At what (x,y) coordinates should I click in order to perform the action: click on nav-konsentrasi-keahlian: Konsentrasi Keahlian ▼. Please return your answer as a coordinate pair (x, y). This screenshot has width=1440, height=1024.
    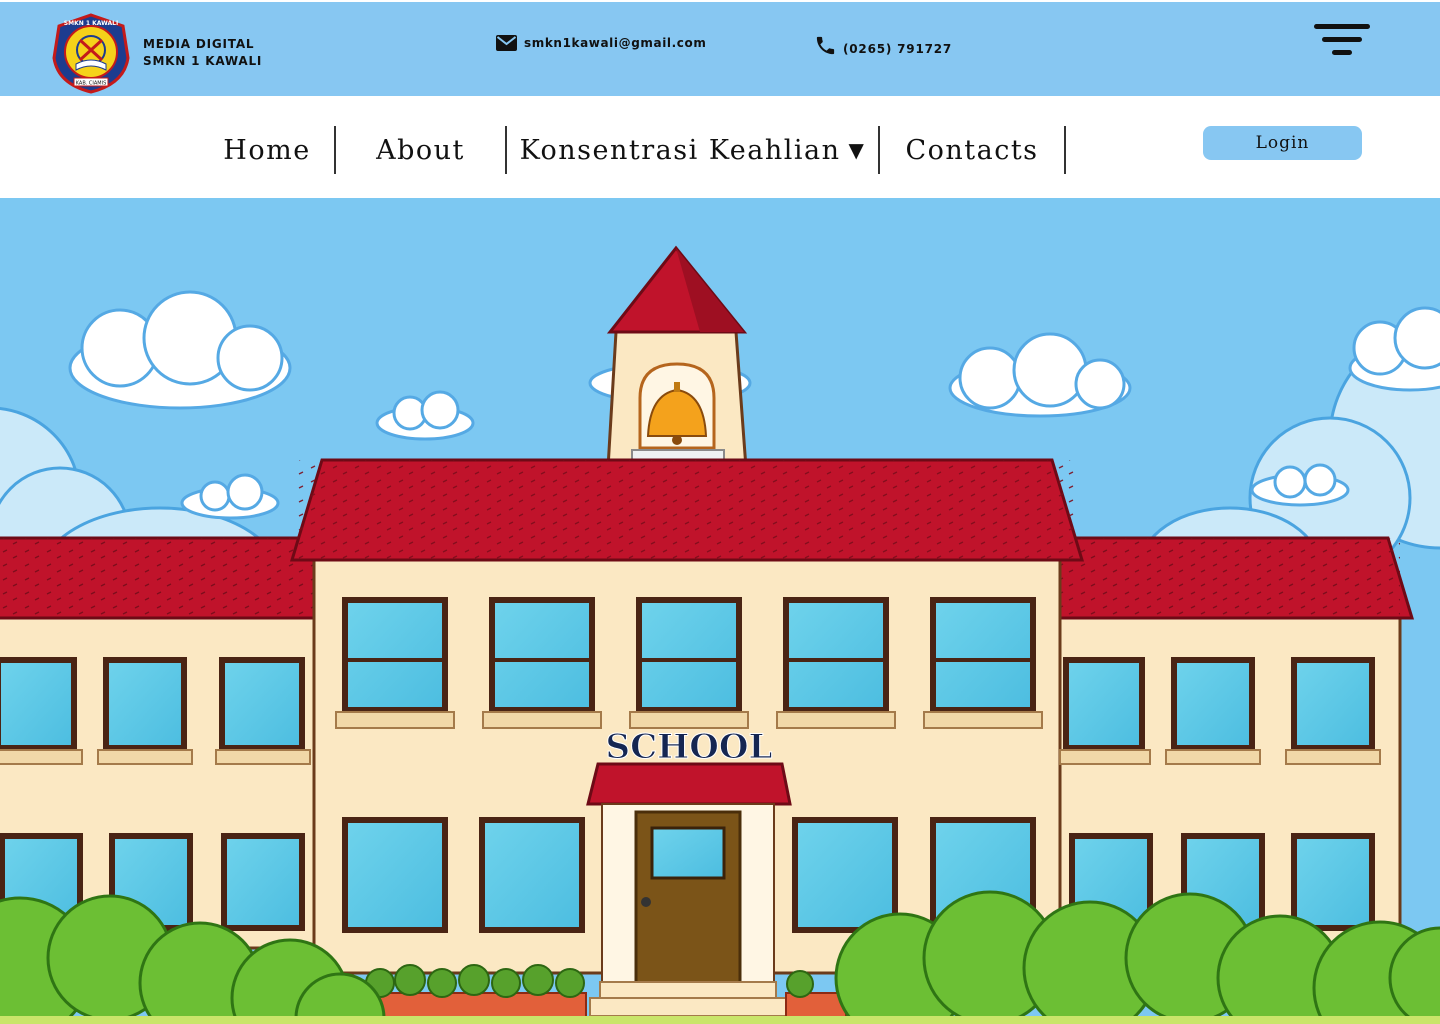
    Looking at the image, I should click on (693, 150).